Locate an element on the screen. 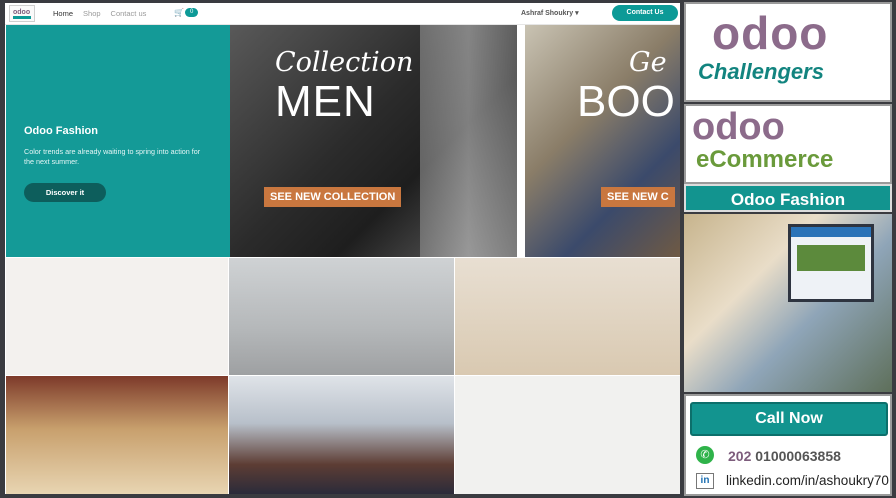 This screenshot has height=498, width=896. site-logo: odoo is located at coordinates (22, 13).